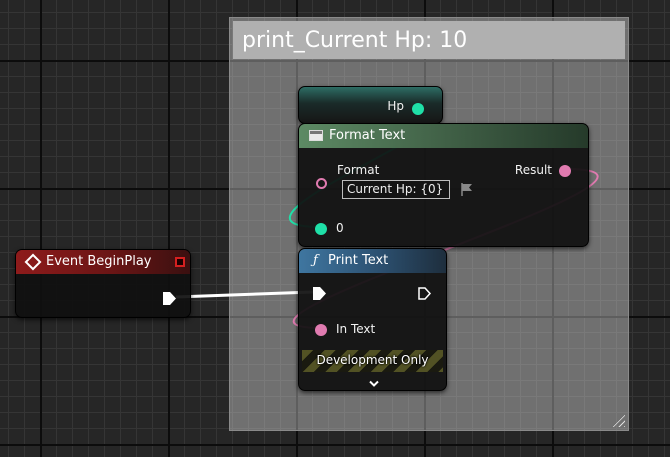 The height and width of the screenshot is (457, 670). What do you see at coordinates (315, 260) in the screenshot?
I see `function-icon: ƒ` at bounding box center [315, 260].